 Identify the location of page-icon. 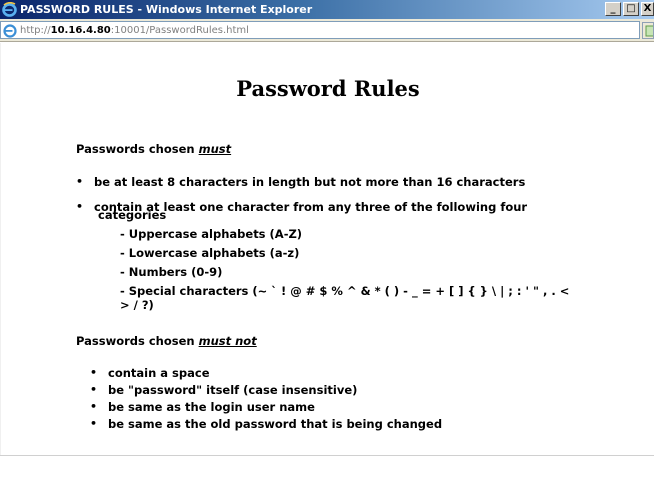
(10, 30).